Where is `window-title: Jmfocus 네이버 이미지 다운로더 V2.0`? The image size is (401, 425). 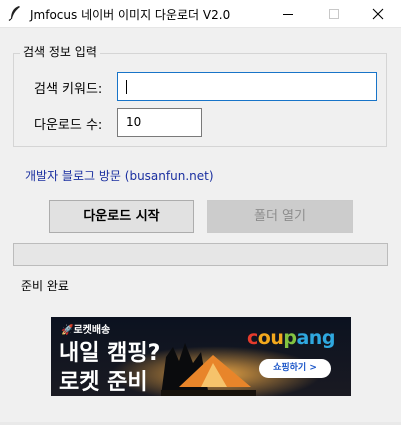 window-title: Jmfocus 네이버 이미지 다운로더 V2.0 is located at coordinates (130, 15).